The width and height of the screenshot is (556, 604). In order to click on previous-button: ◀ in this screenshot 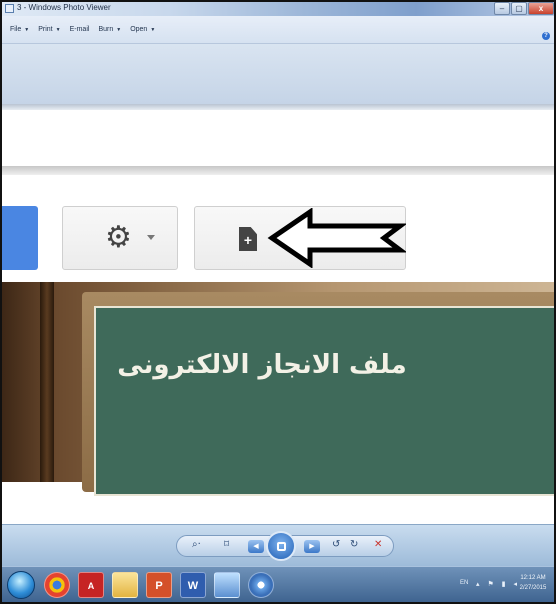, I will do `click(256, 546)`.